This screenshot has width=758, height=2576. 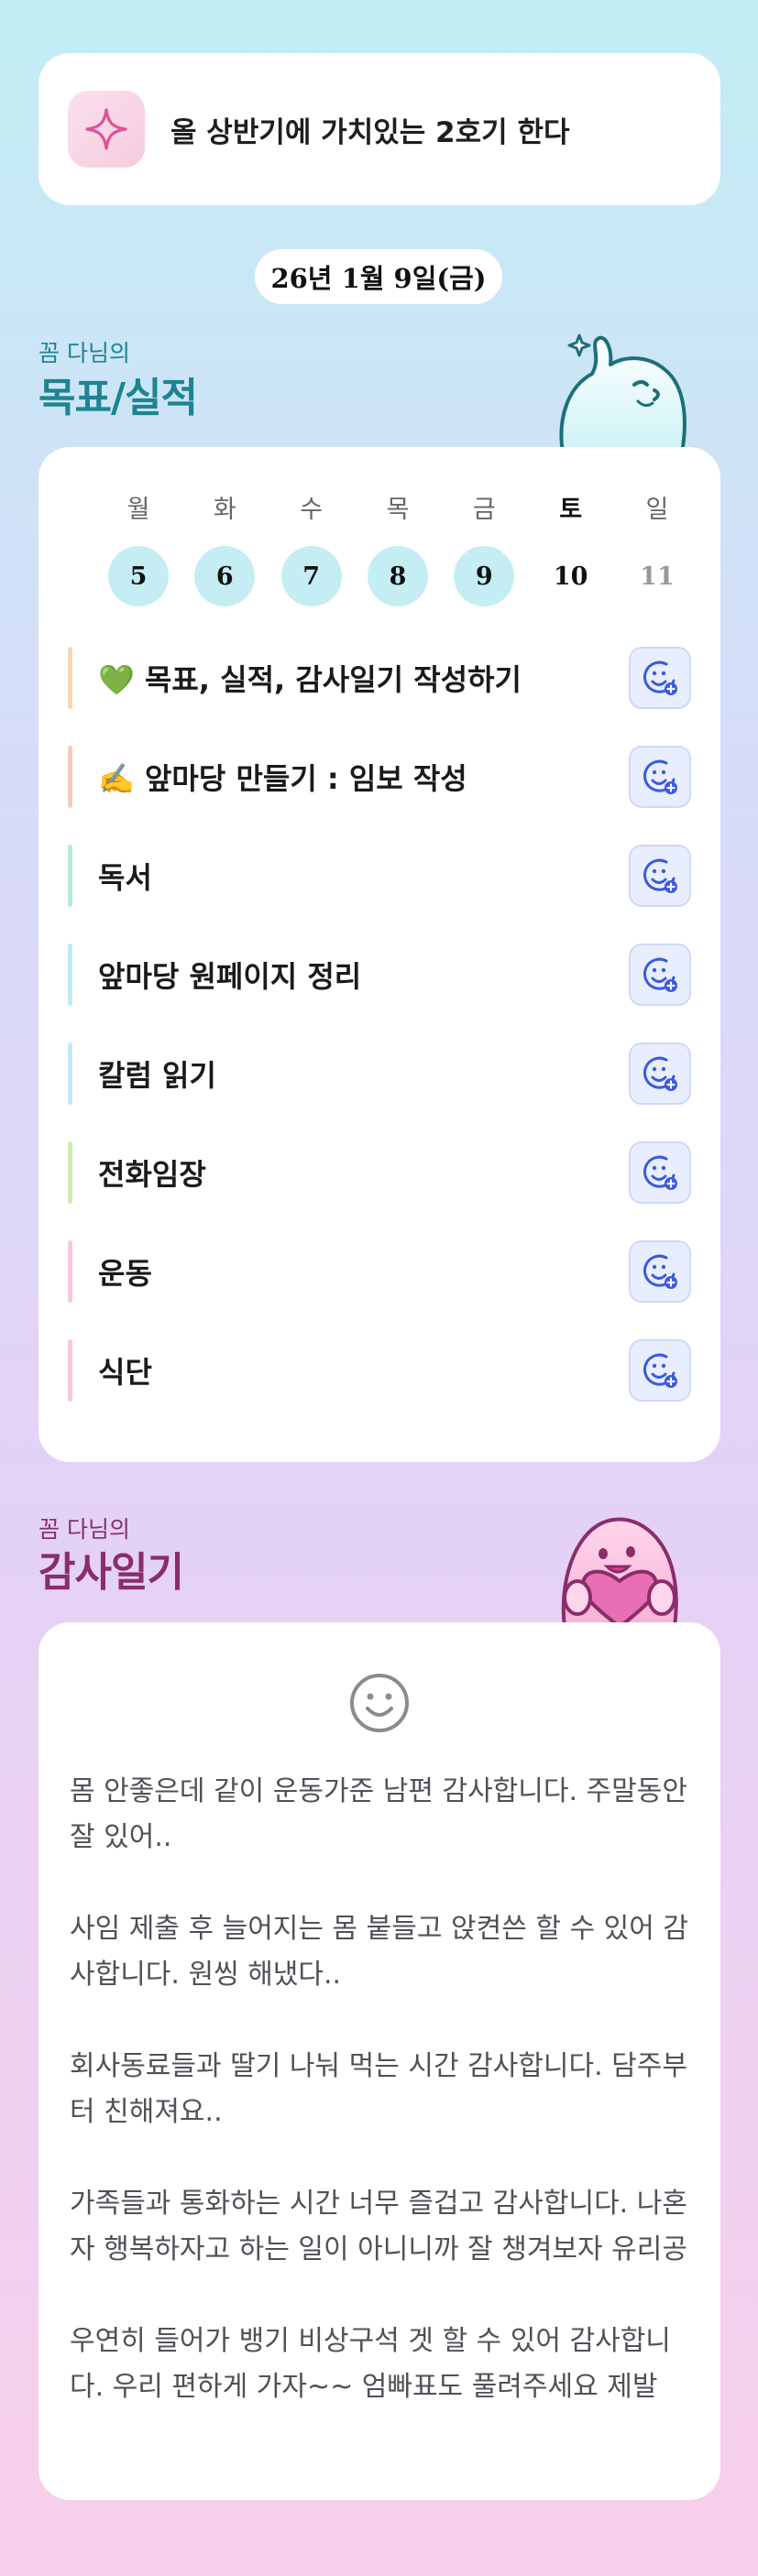 I want to click on task-label: 앞마당 원페이지 정리, so click(x=230, y=977).